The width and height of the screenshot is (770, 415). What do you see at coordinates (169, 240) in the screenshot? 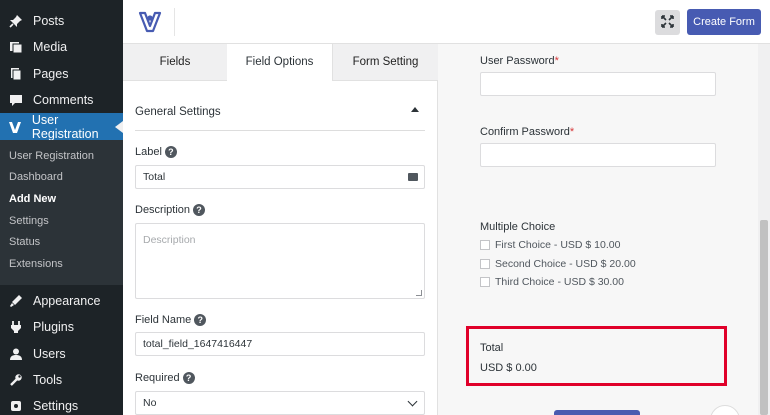
I see `description-placeholder: Description` at bounding box center [169, 240].